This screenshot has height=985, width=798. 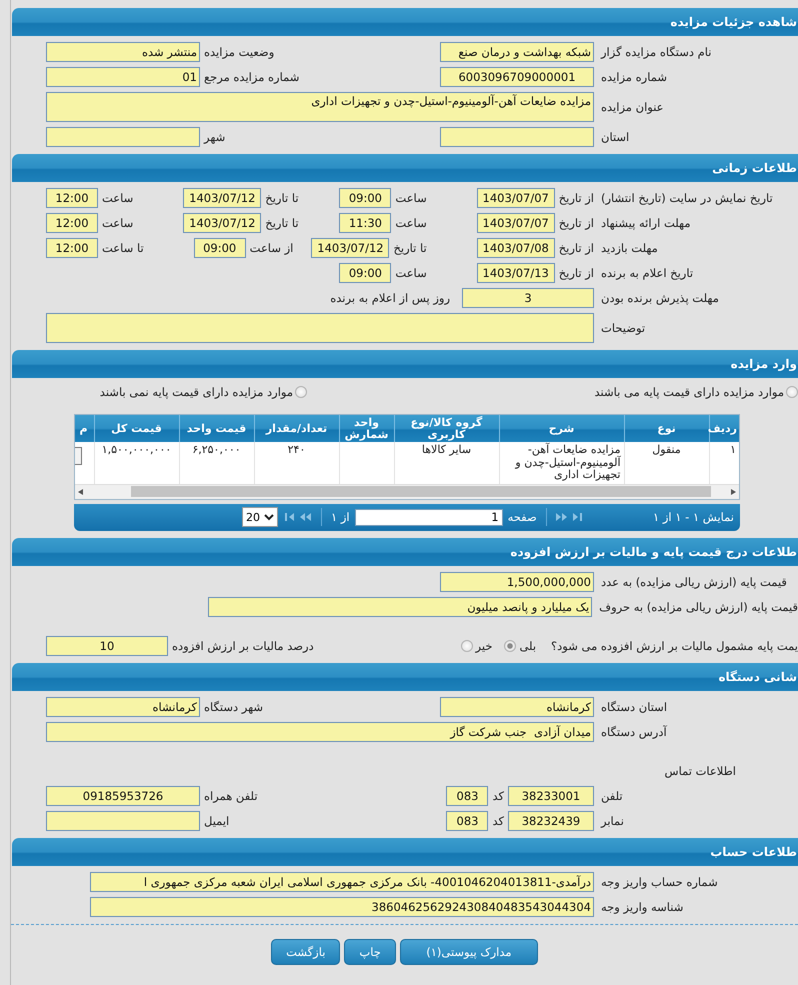 I want to click on input-field: 38232439, so click(x=551, y=820).